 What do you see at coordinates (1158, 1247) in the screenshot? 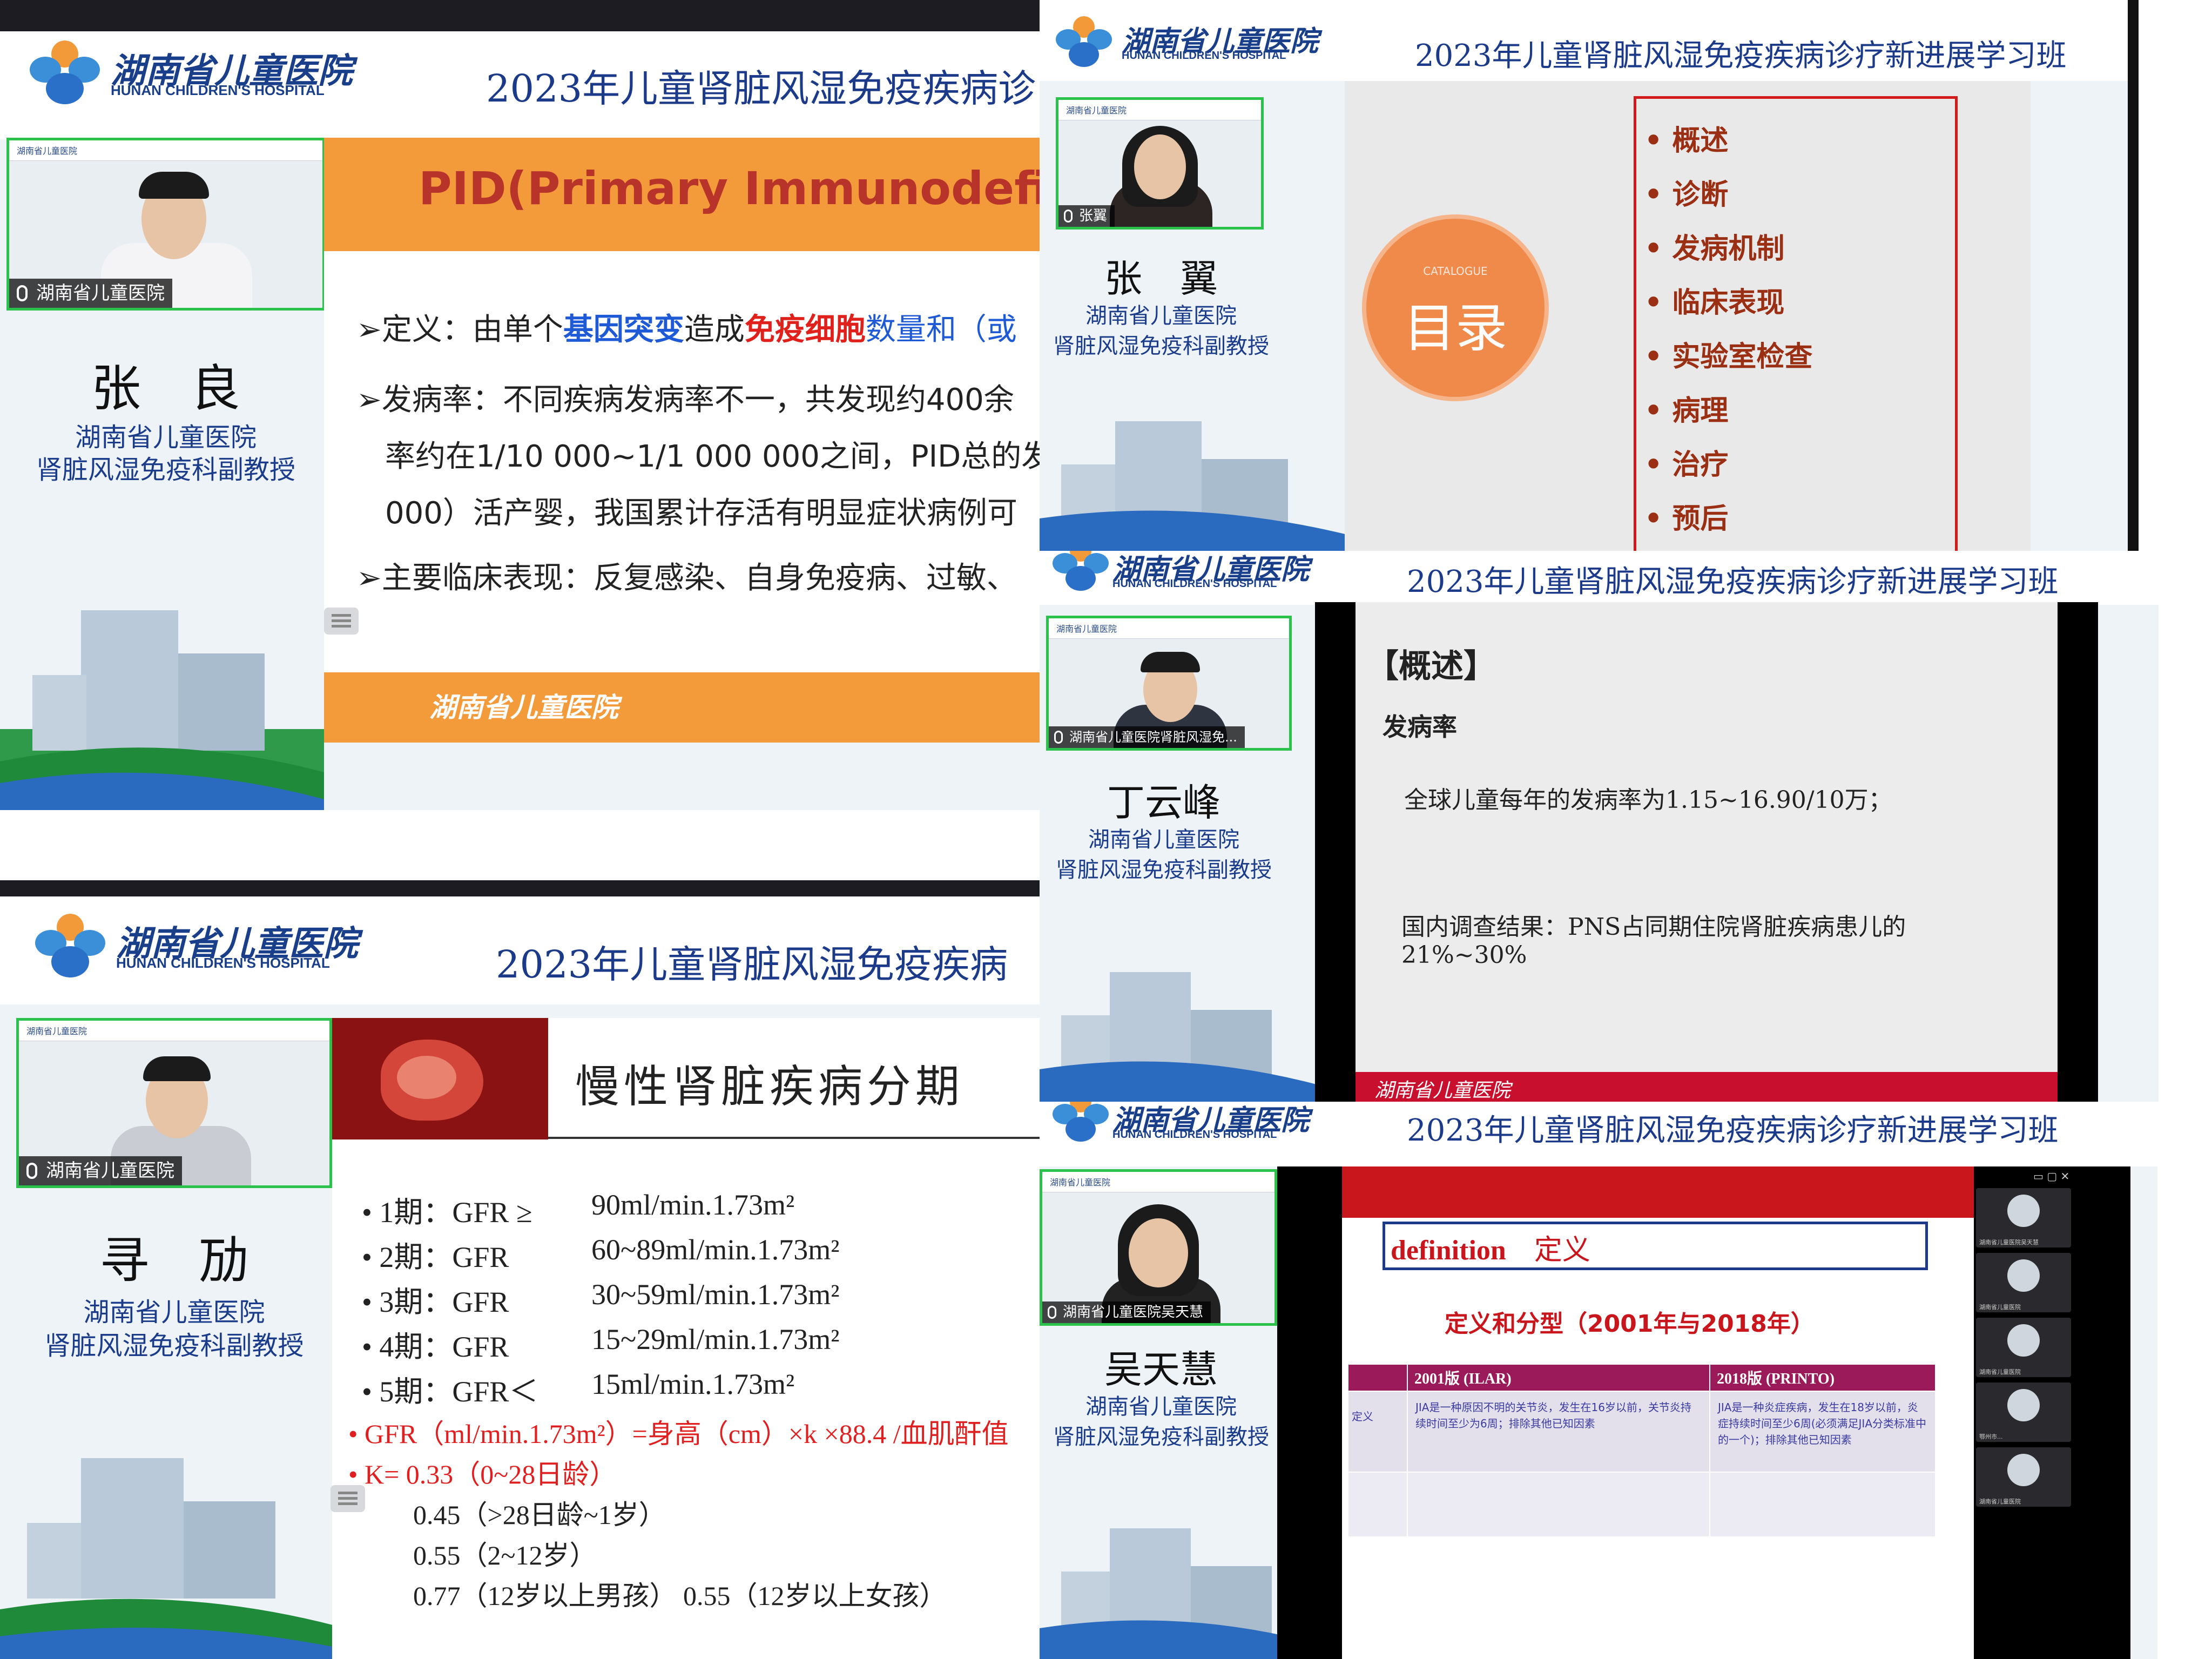
I see `speaker-camera: 湖南省儿童医院 湖南省儿童医院吴天慧` at bounding box center [1158, 1247].